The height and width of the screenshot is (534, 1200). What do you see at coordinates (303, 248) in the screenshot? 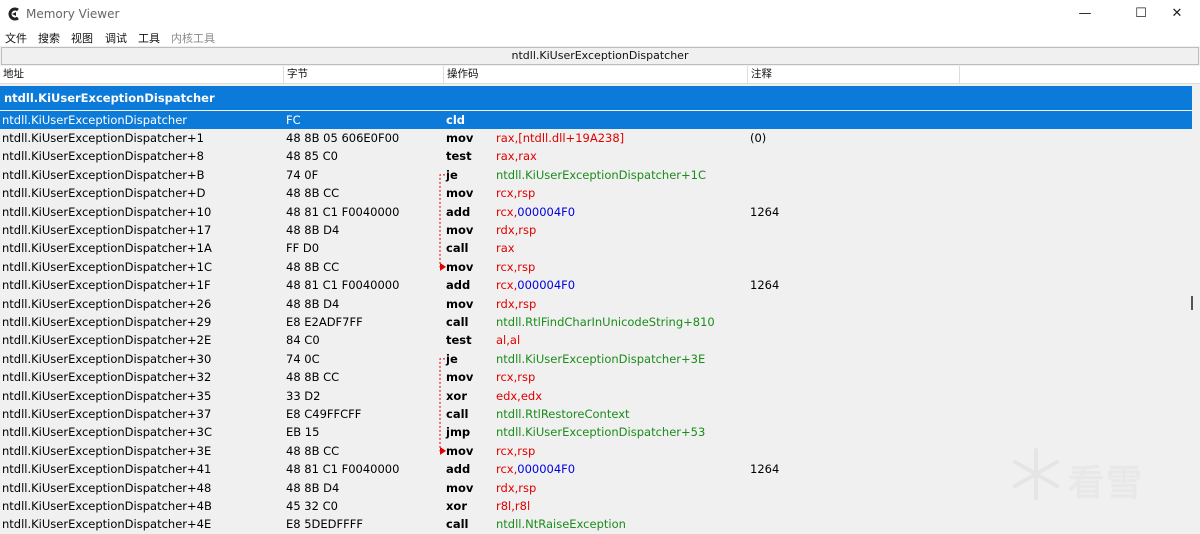
I see `row-bytes: FF D0` at bounding box center [303, 248].